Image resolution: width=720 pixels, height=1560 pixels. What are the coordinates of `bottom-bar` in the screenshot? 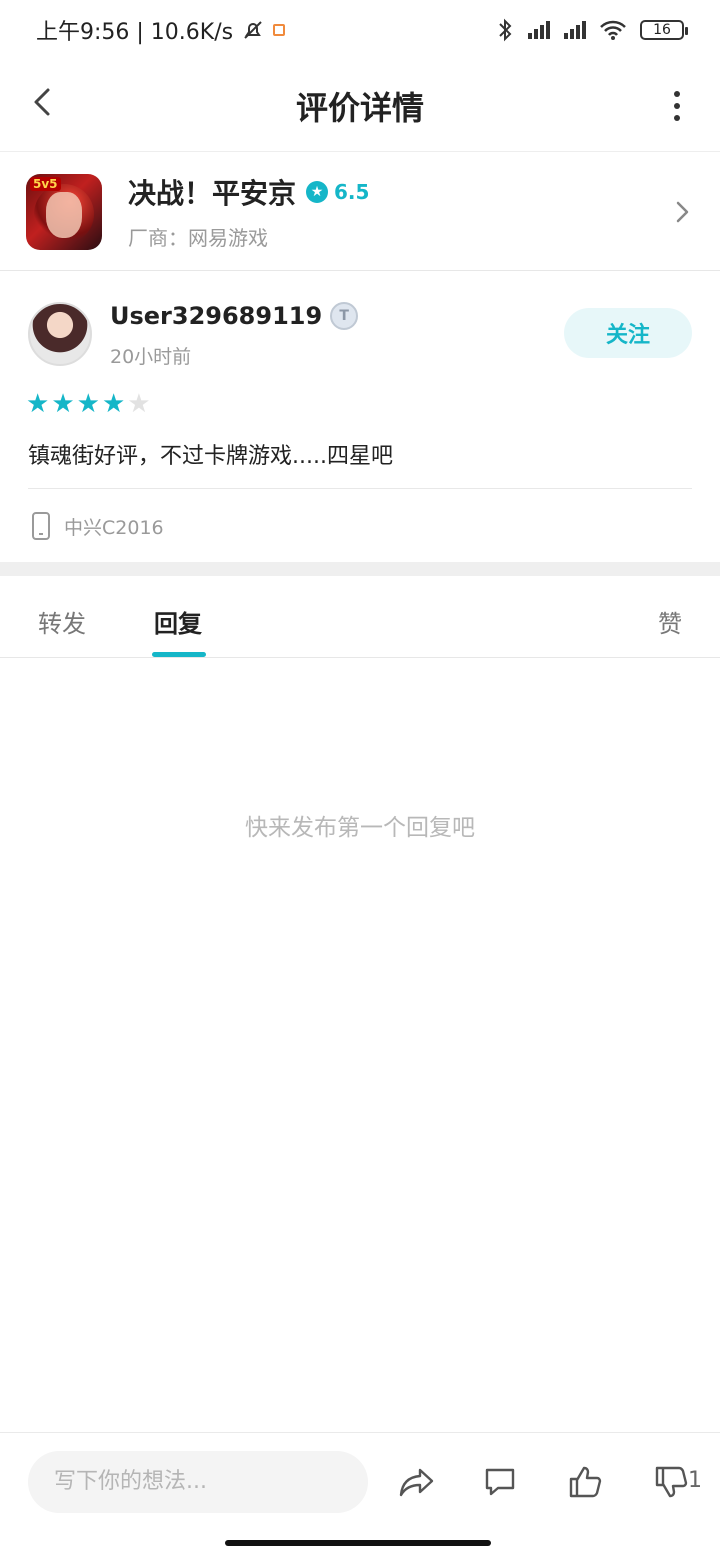 It's located at (360, 1481).